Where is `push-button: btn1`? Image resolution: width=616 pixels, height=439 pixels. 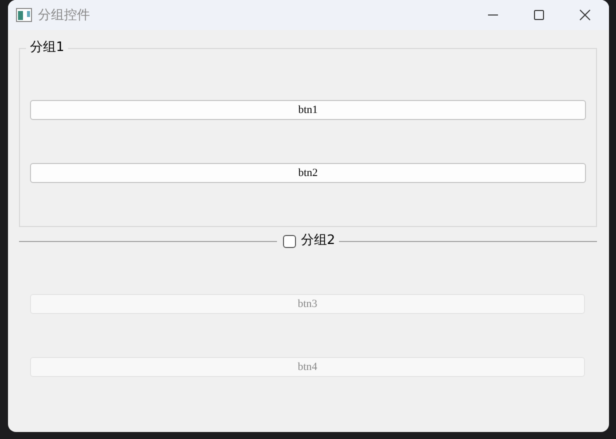 push-button: btn1 is located at coordinates (308, 110).